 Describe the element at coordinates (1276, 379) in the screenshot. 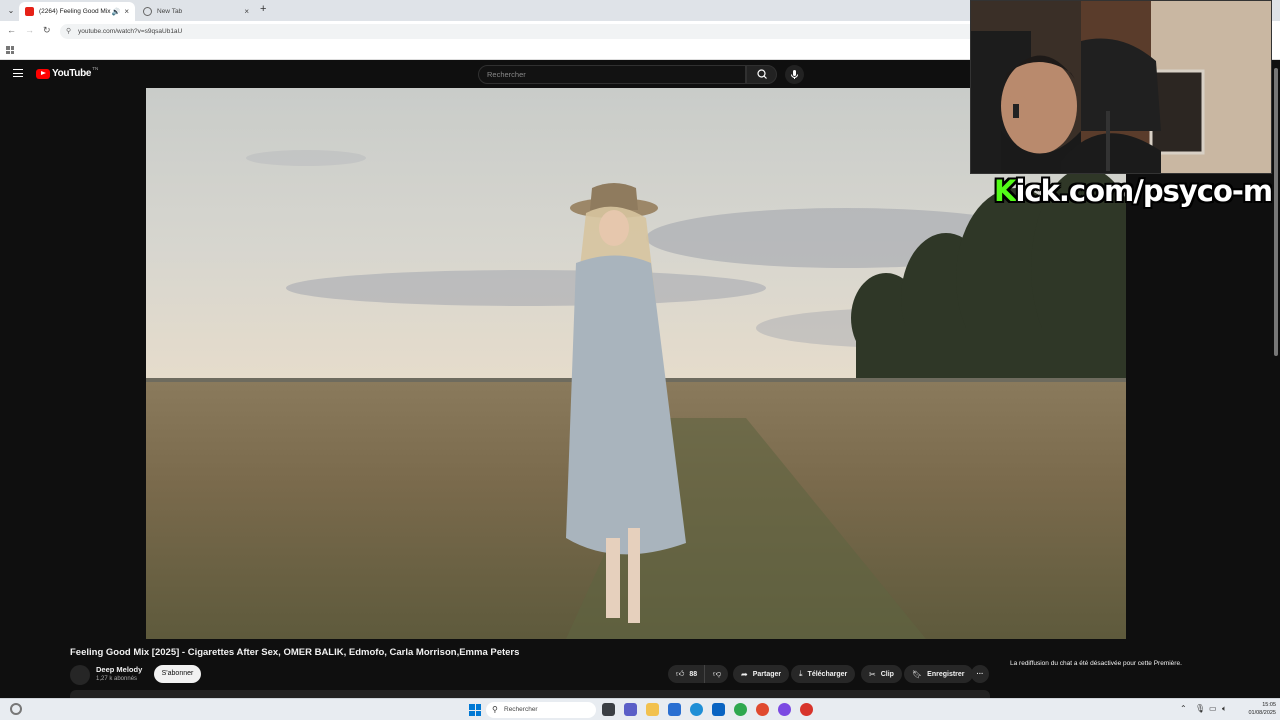

I see `page-scrollbar` at that location.